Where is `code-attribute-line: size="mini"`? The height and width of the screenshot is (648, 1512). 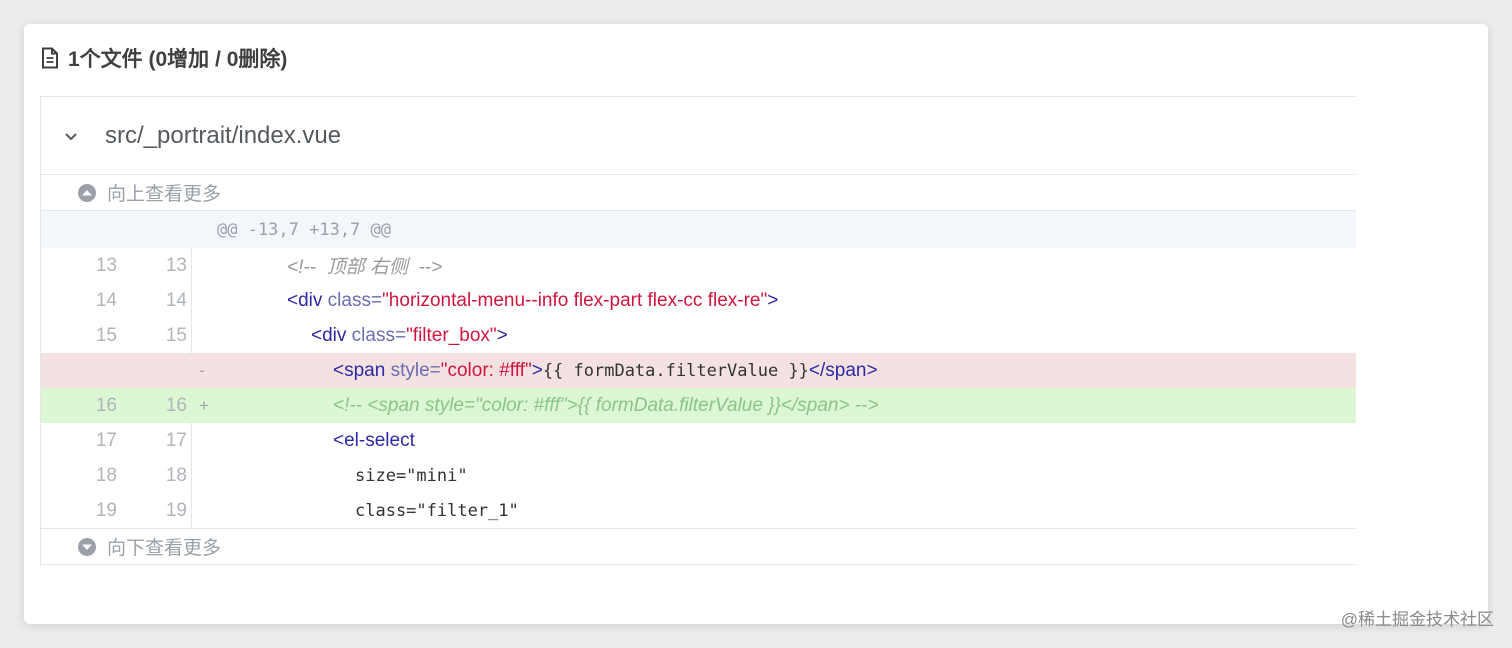
code-attribute-line: size="mini" is located at coordinates (411, 475).